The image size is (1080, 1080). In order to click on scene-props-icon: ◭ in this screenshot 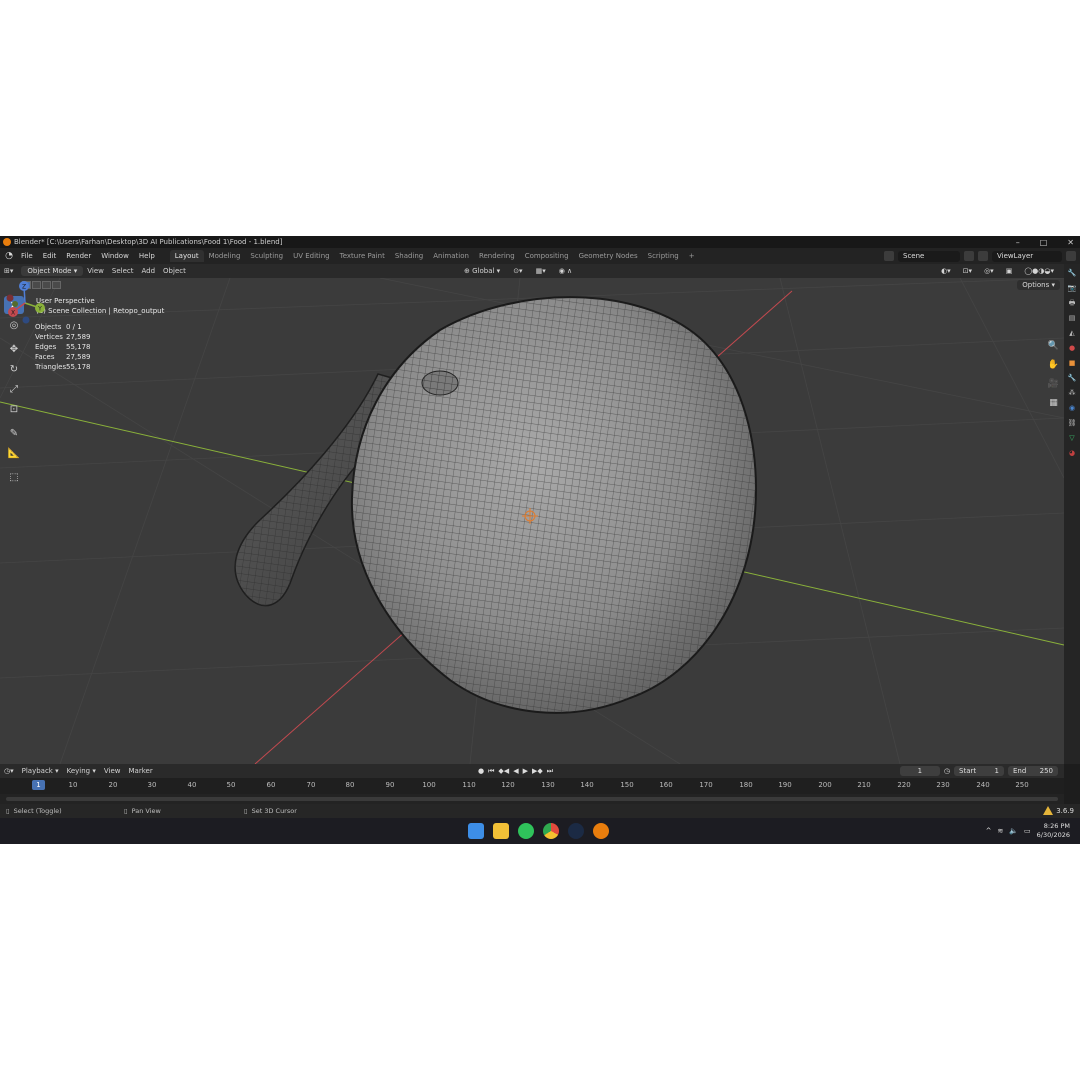, I will do `click(1072, 333)`.